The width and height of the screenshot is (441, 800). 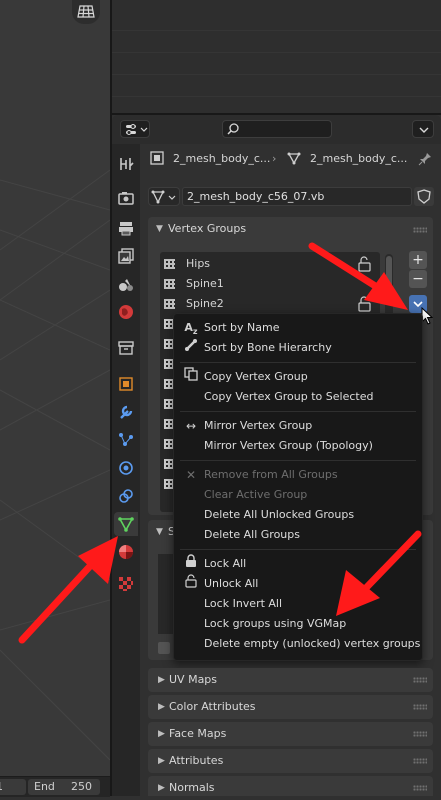 What do you see at coordinates (298, 377) in the screenshot?
I see `menu-item-copy-vertex-group: Copy Vertex Group` at bounding box center [298, 377].